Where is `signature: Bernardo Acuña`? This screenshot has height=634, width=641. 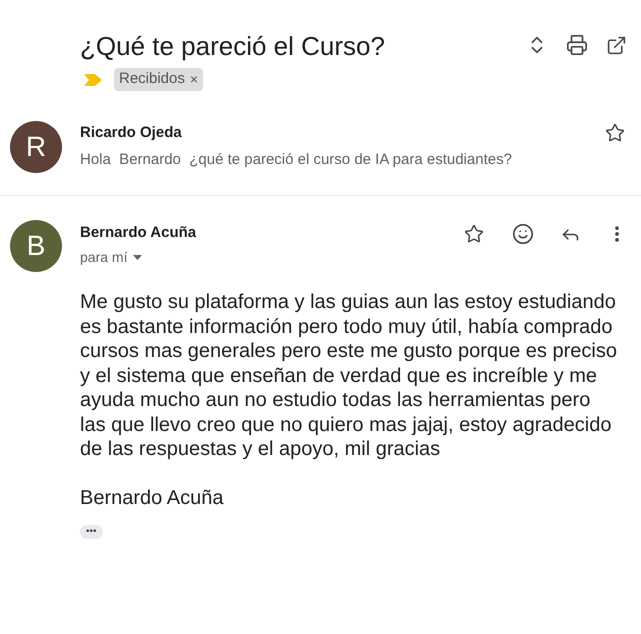 signature: Bernardo Acuña is located at coordinates (152, 498).